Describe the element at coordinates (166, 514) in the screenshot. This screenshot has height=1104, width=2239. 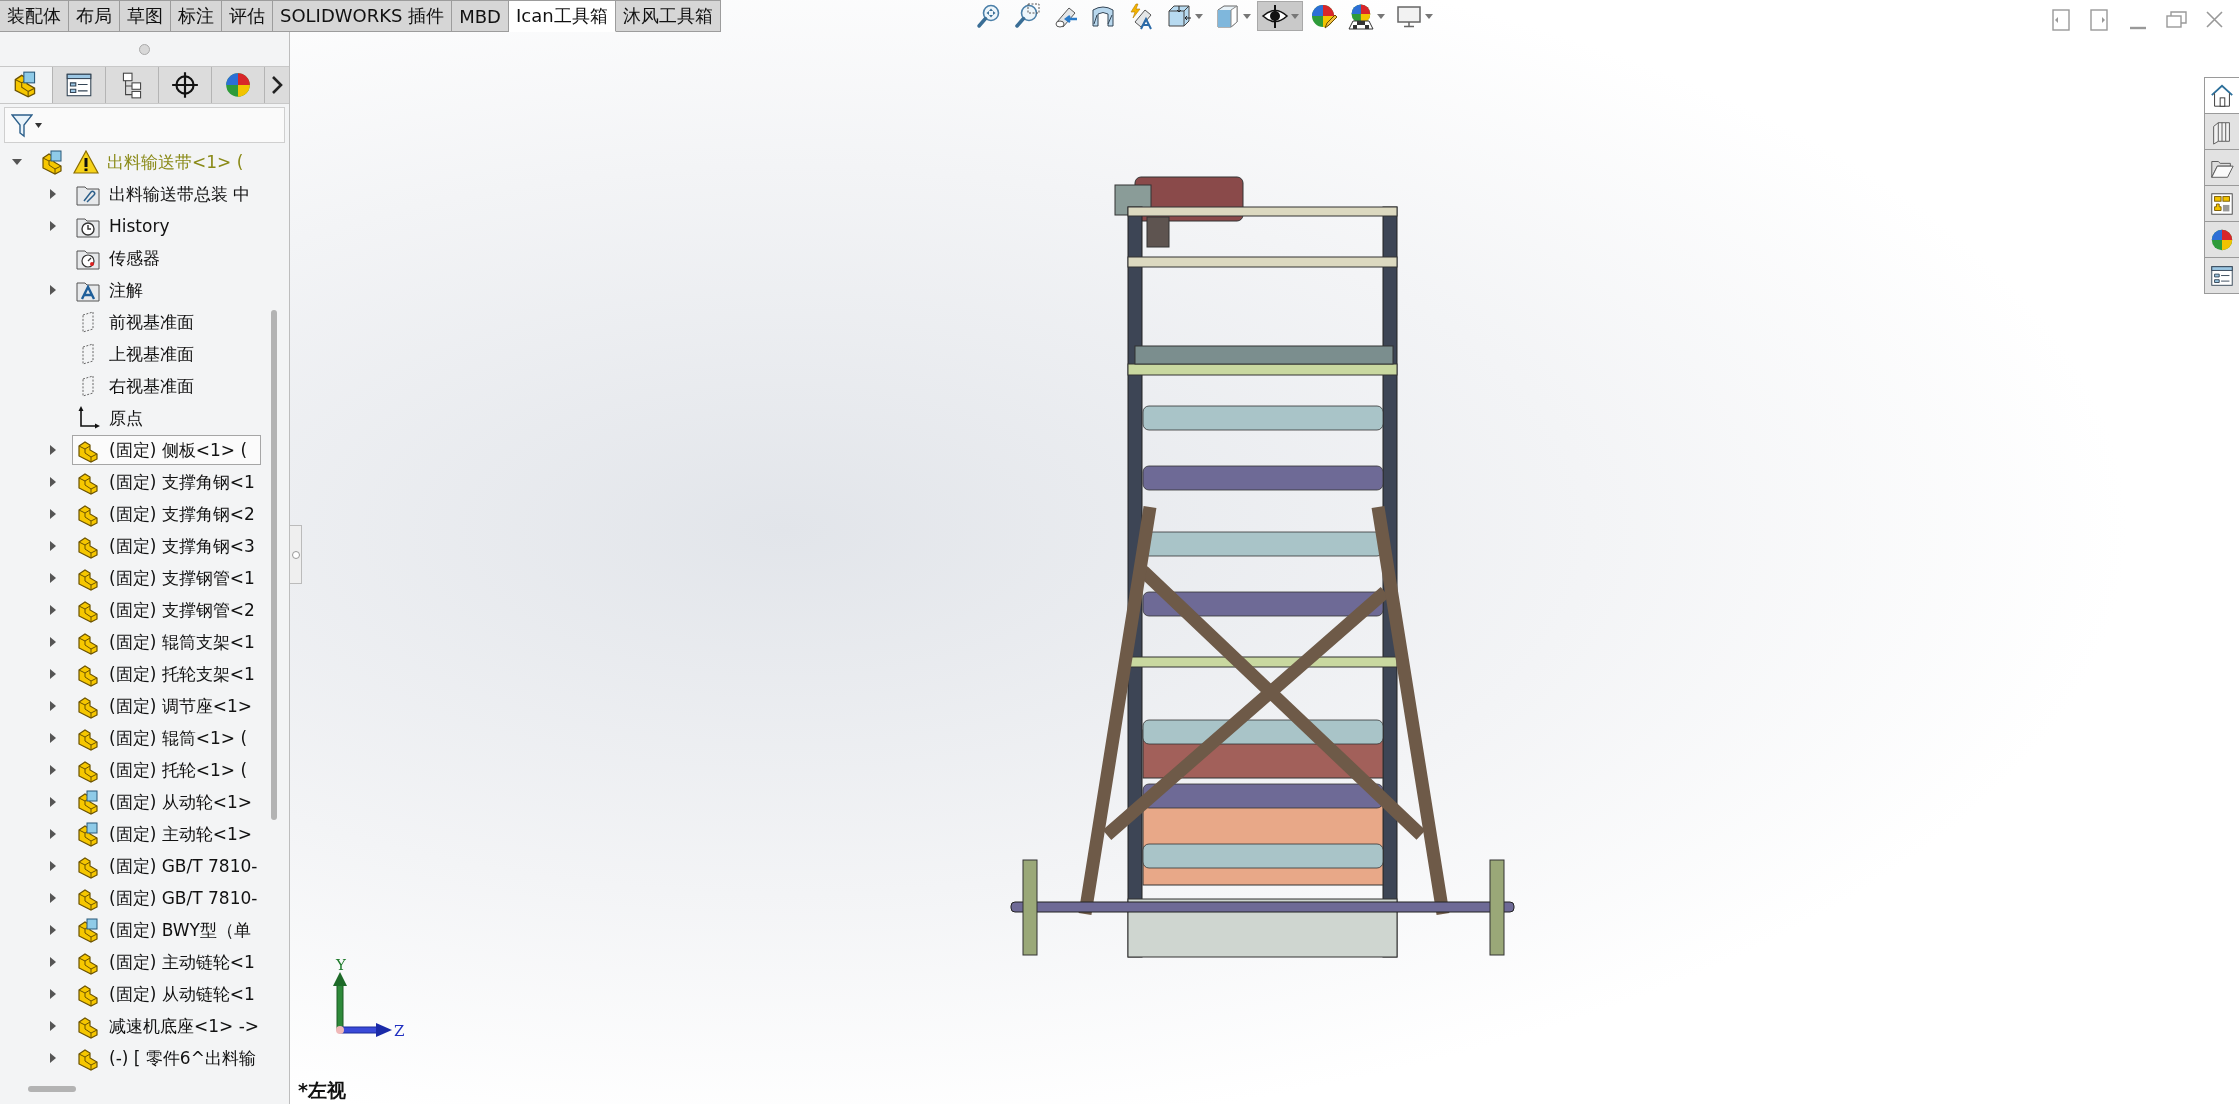
I see `tree-item: (固定) 支撑角钢<2` at that location.